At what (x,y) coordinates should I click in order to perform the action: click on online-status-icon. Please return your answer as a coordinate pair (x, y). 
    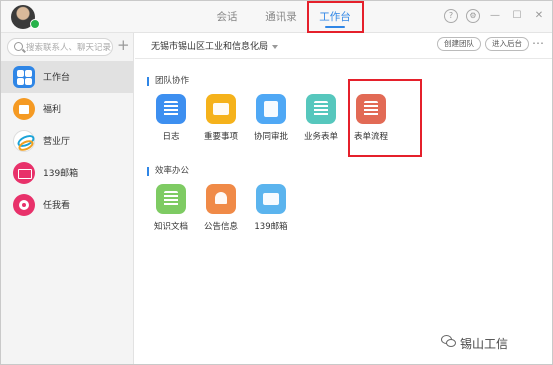
    Looking at the image, I should click on (35, 24).